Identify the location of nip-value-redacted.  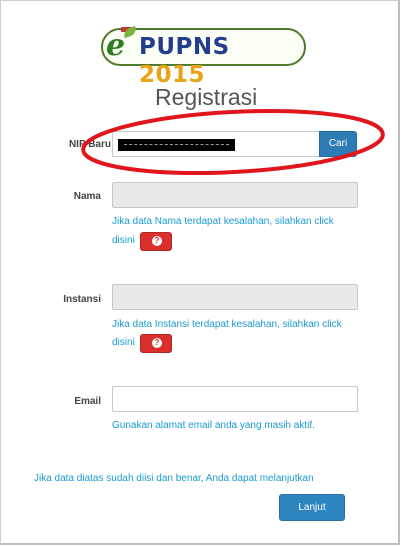
(176, 145).